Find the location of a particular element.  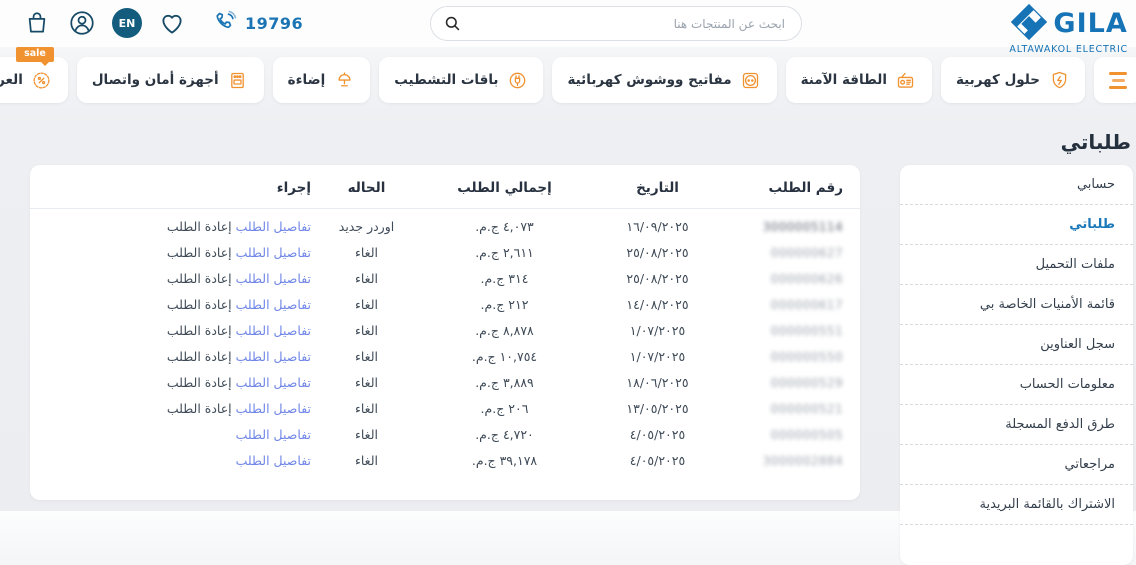

order-date: ٢٥/٠٨/٢٠٢٥ is located at coordinates (657, 252).